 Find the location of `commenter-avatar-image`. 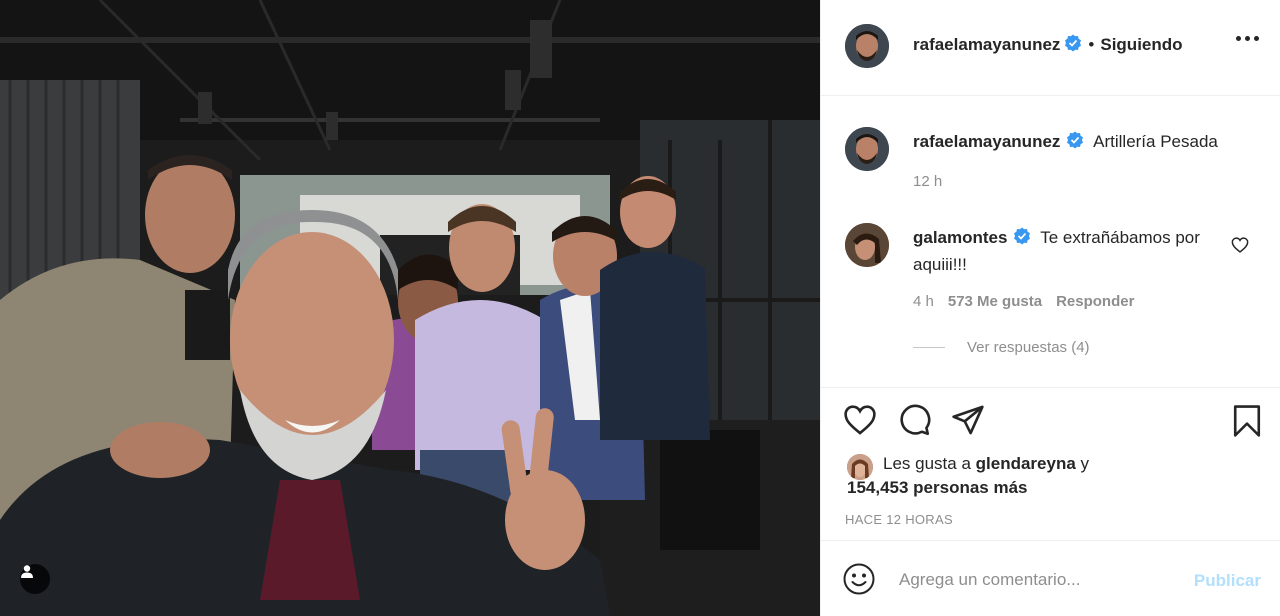

commenter-avatar-image is located at coordinates (867, 245).